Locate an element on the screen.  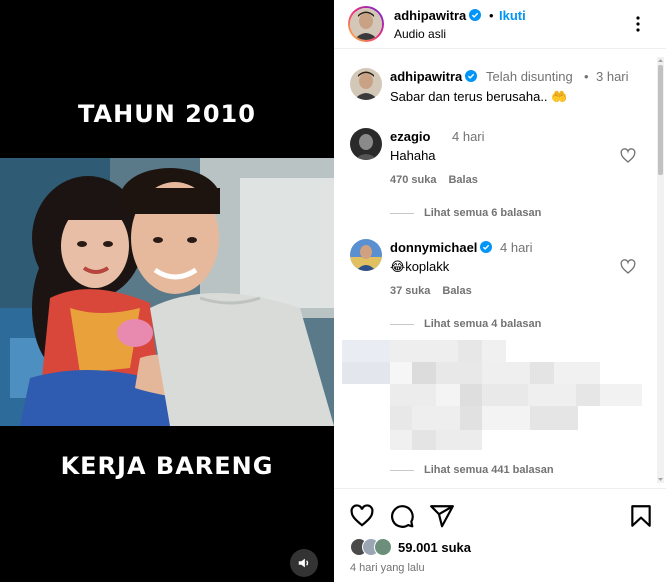
view-replies-button: Lihat semua 6 balasan is located at coordinates (465, 213).